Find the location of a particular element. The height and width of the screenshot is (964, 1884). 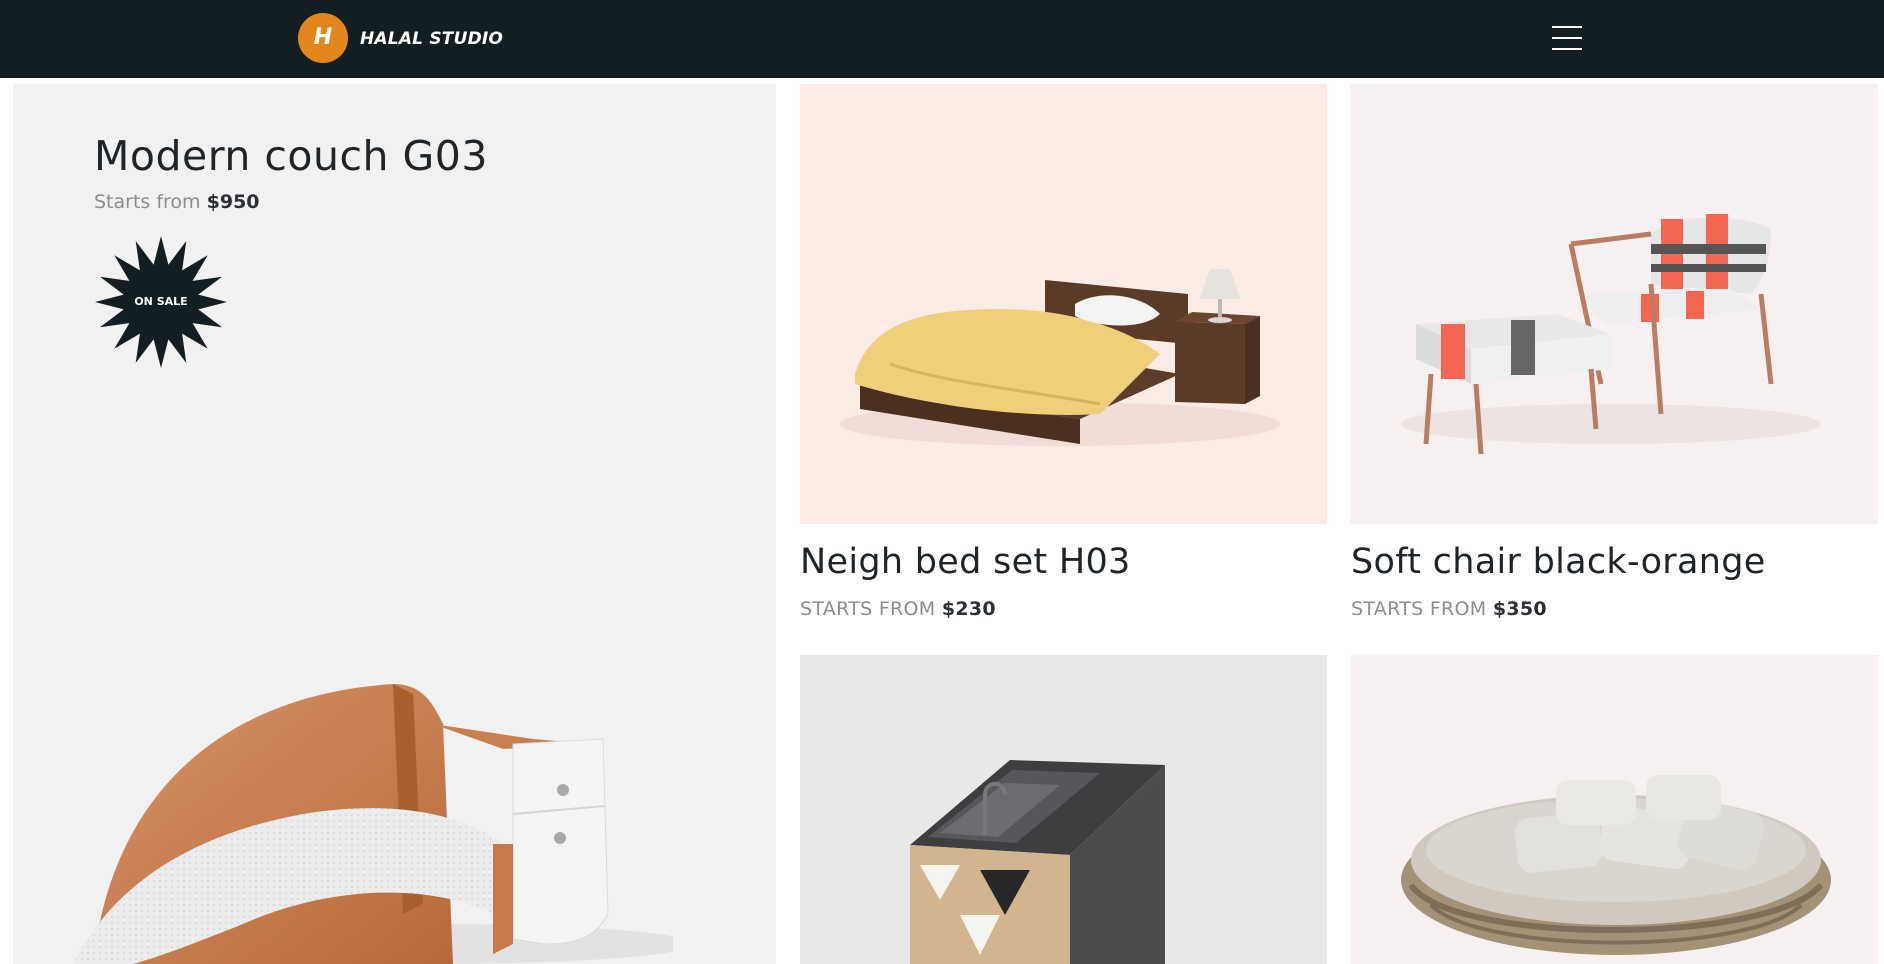

price-prefix: Starts from is located at coordinates (147, 202).